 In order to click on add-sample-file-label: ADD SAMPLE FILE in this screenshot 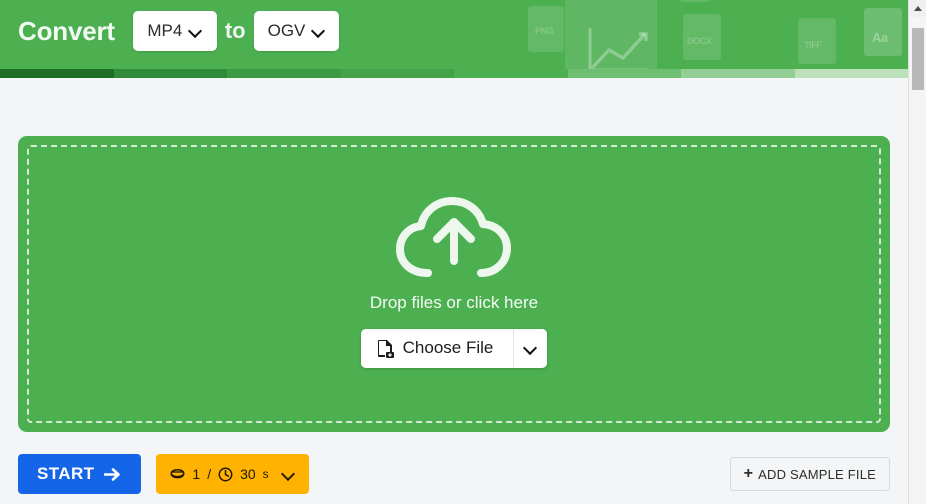, I will do `click(817, 474)`.